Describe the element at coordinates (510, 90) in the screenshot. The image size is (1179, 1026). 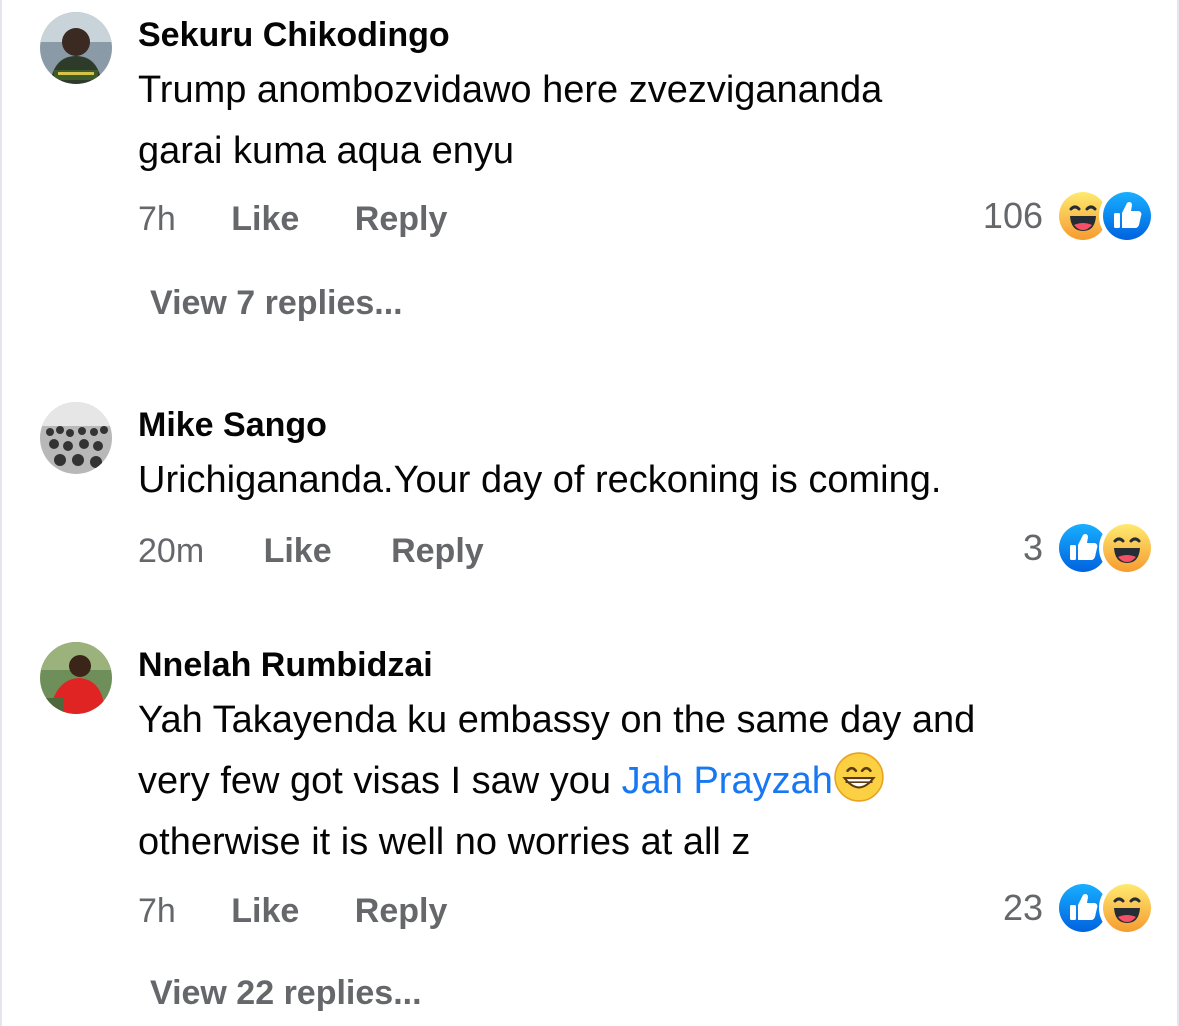
I see `comment-line: Trump anombozvidawo here zvezvigananda` at that location.